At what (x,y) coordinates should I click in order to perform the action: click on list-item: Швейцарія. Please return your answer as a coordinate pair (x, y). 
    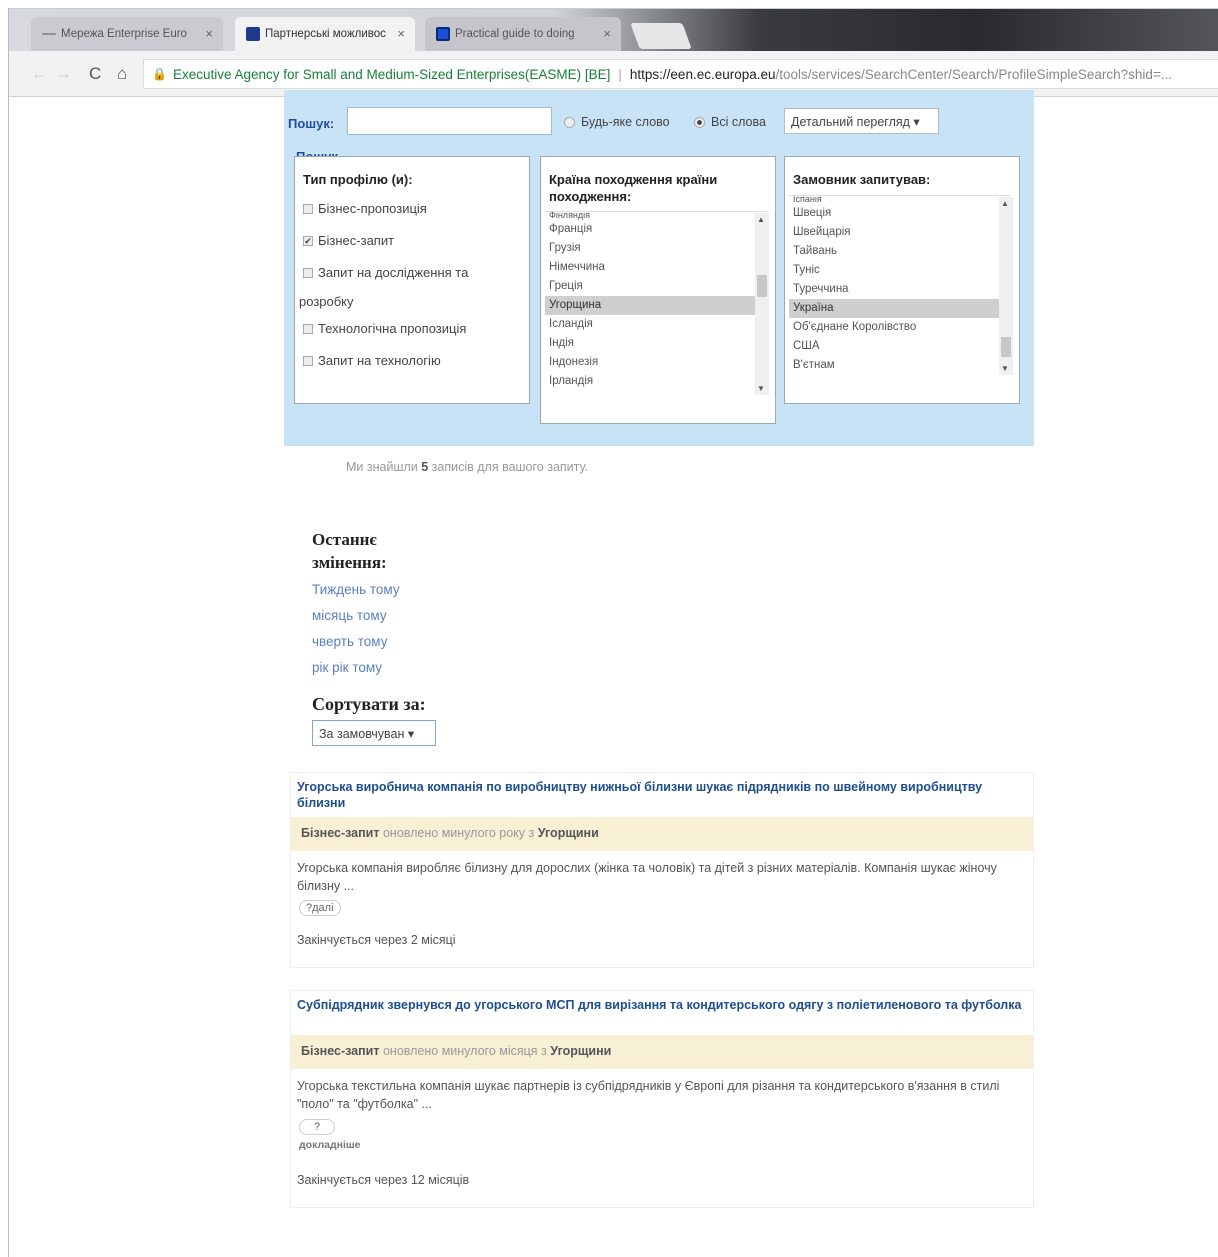
    Looking at the image, I should click on (900, 232).